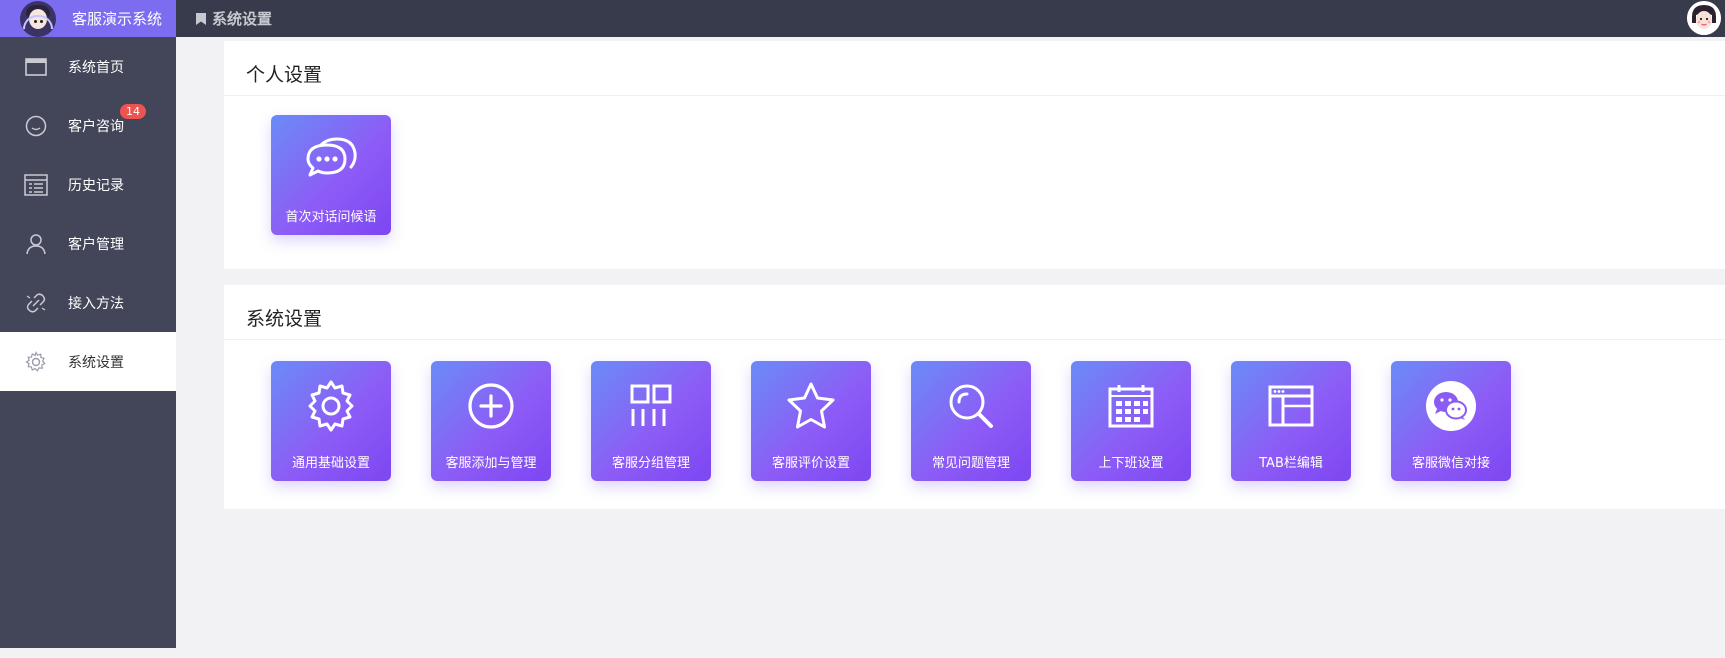 Image resolution: width=1725 pixels, height=658 pixels. Describe the element at coordinates (36, 303) in the screenshot. I see `link-icon` at that location.